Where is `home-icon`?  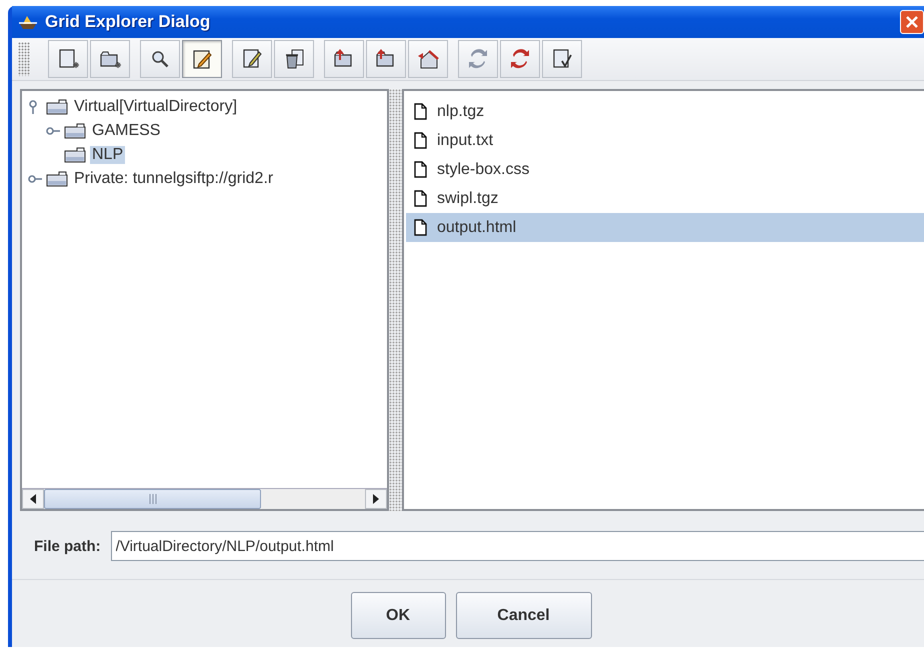 home-icon is located at coordinates (428, 59).